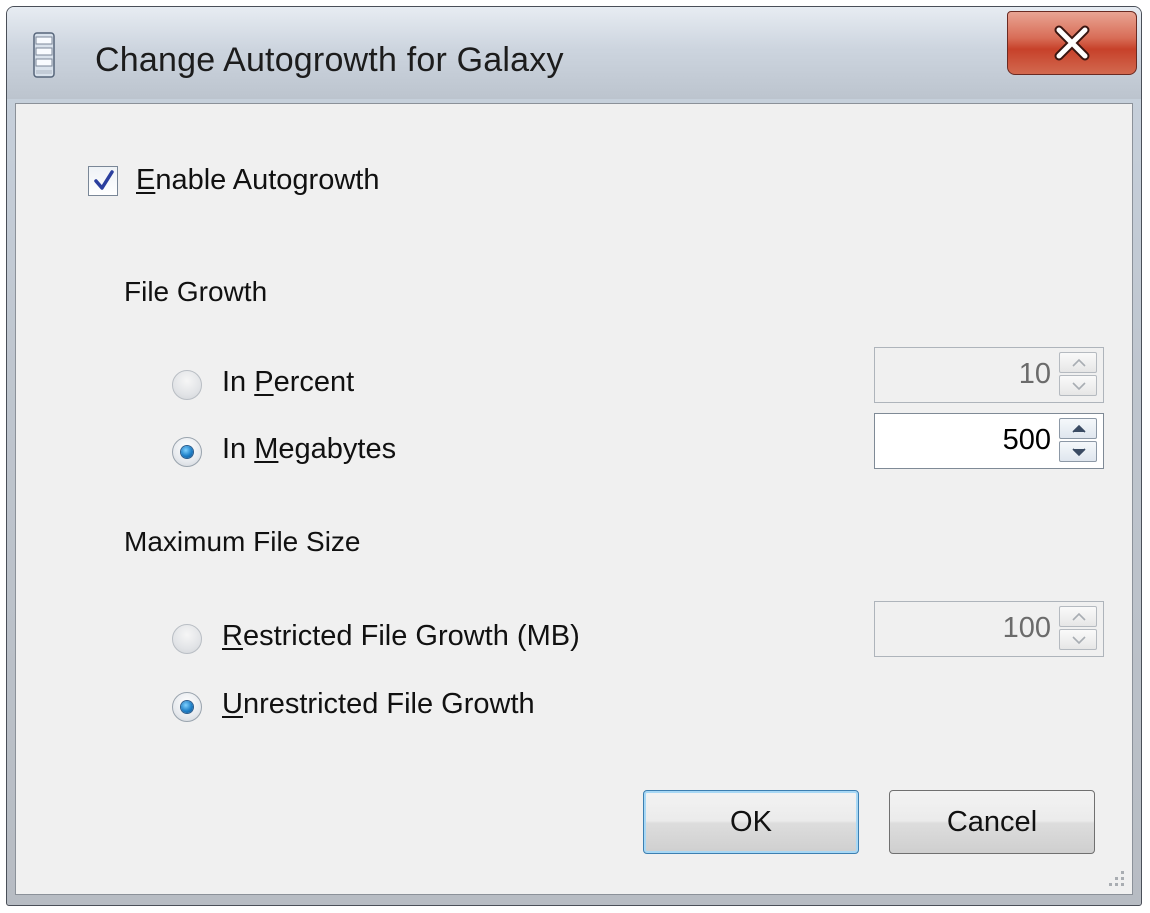  What do you see at coordinates (574, 53) in the screenshot?
I see `title-bar: Change Autogrowth for Galaxy` at bounding box center [574, 53].